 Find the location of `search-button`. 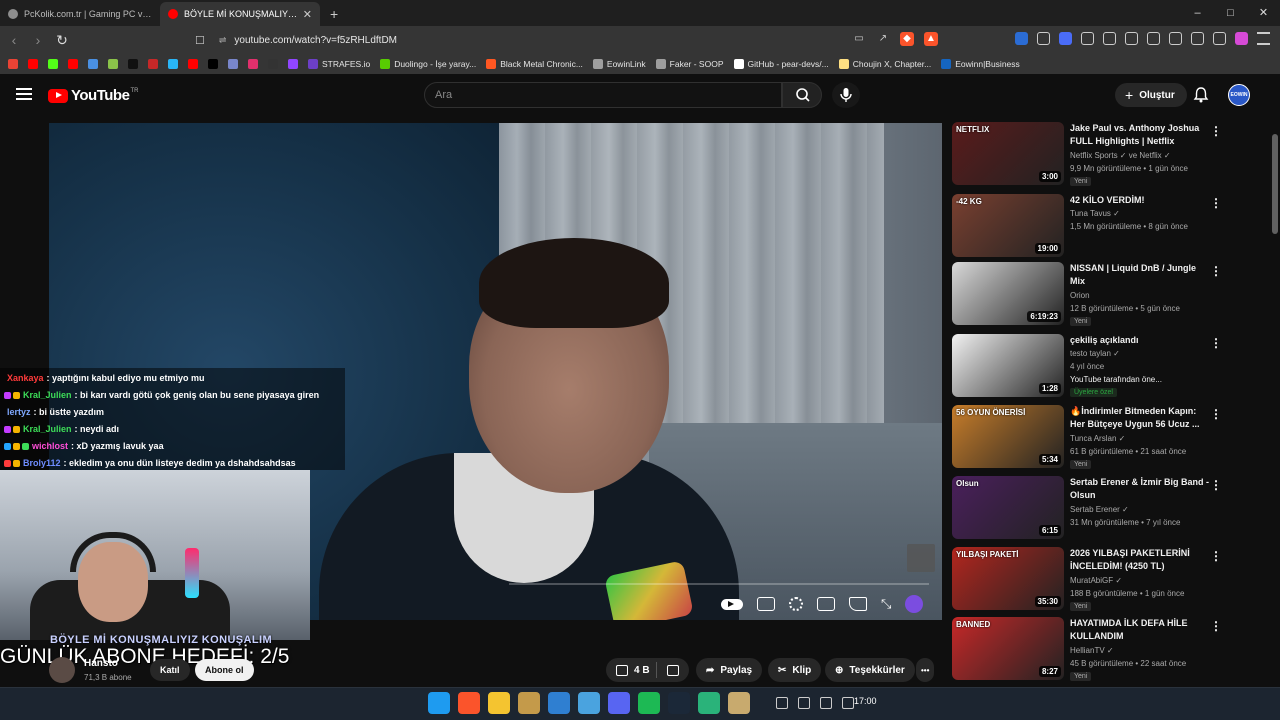

search-button is located at coordinates (802, 95).